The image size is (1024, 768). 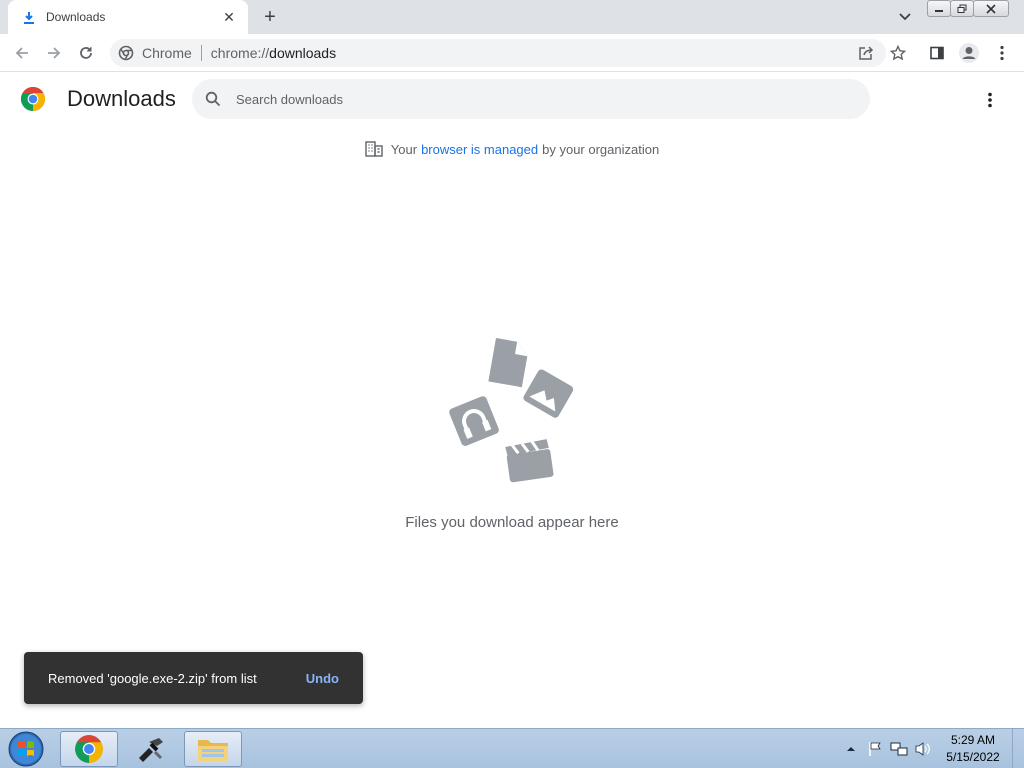 I want to click on reload-button, so click(x=86, y=53).